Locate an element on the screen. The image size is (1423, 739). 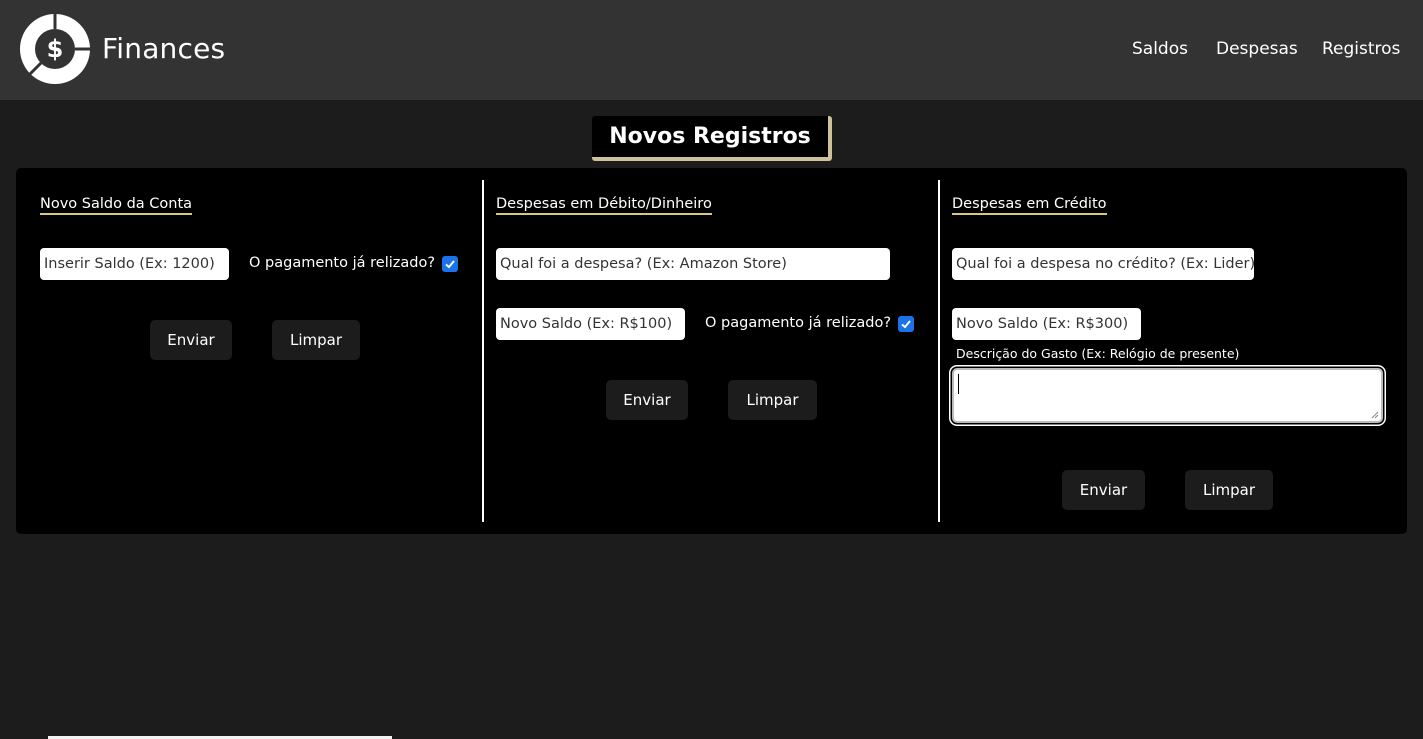
section-title-debito: Despesas em Débito/Dinheiro is located at coordinates (604, 205).